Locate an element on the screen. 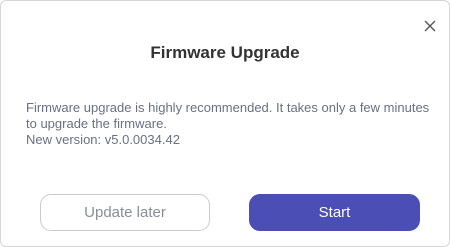 Image resolution: width=450 pixels, height=247 pixels. start-button: Start is located at coordinates (334, 212).